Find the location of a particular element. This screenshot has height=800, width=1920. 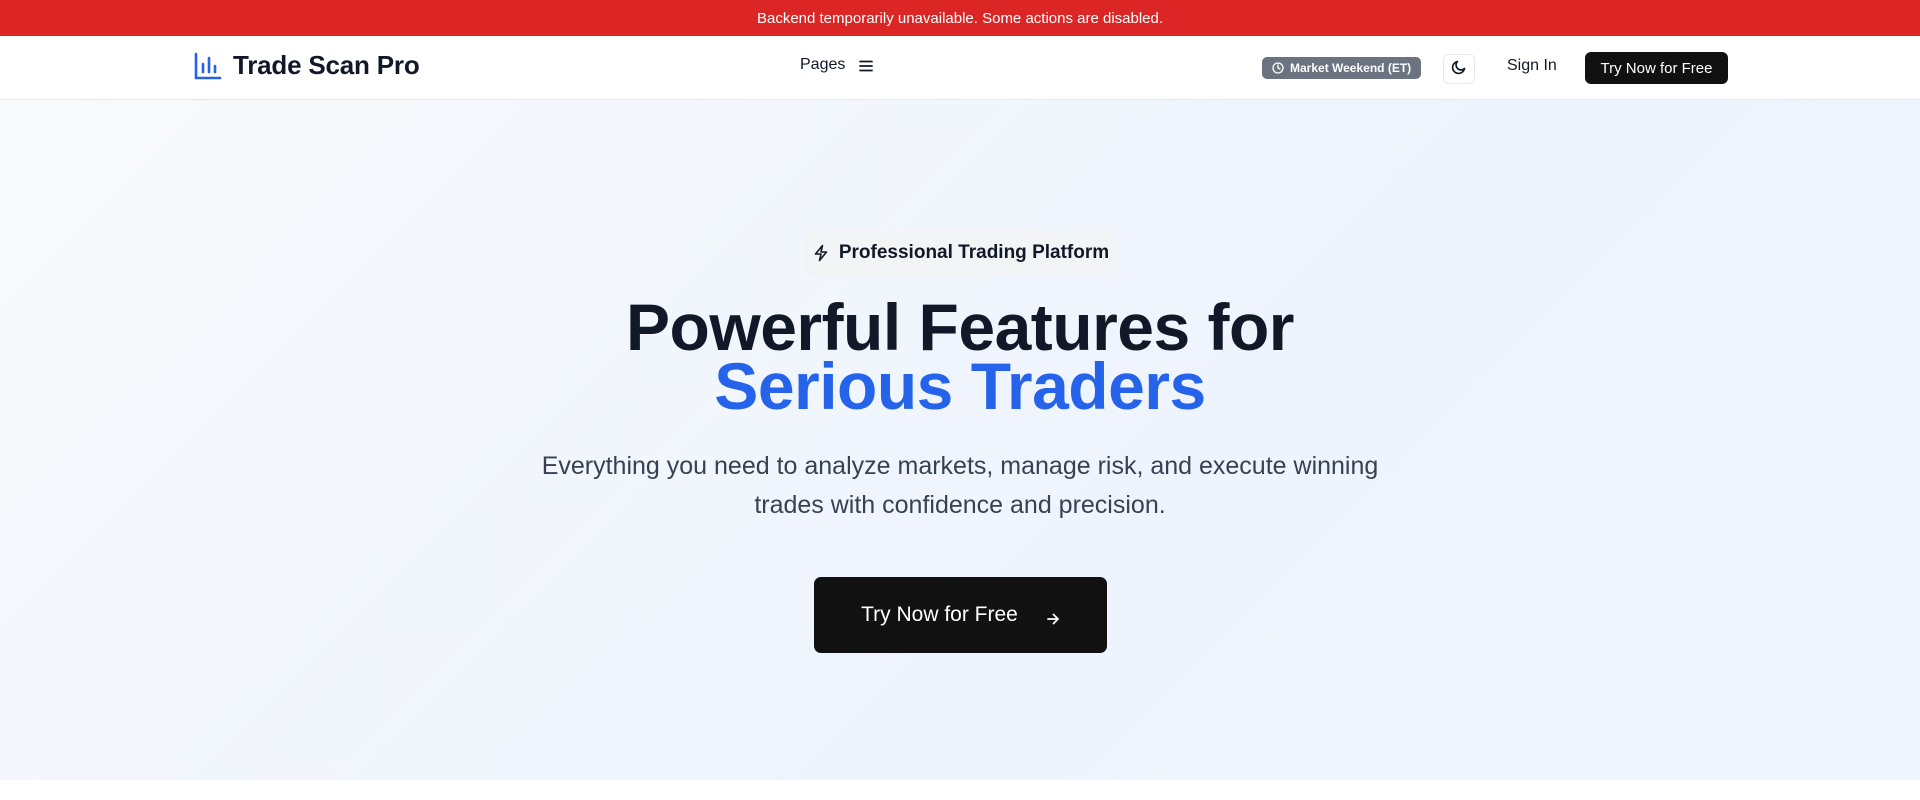

theme-toggle-button is located at coordinates (1459, 69).